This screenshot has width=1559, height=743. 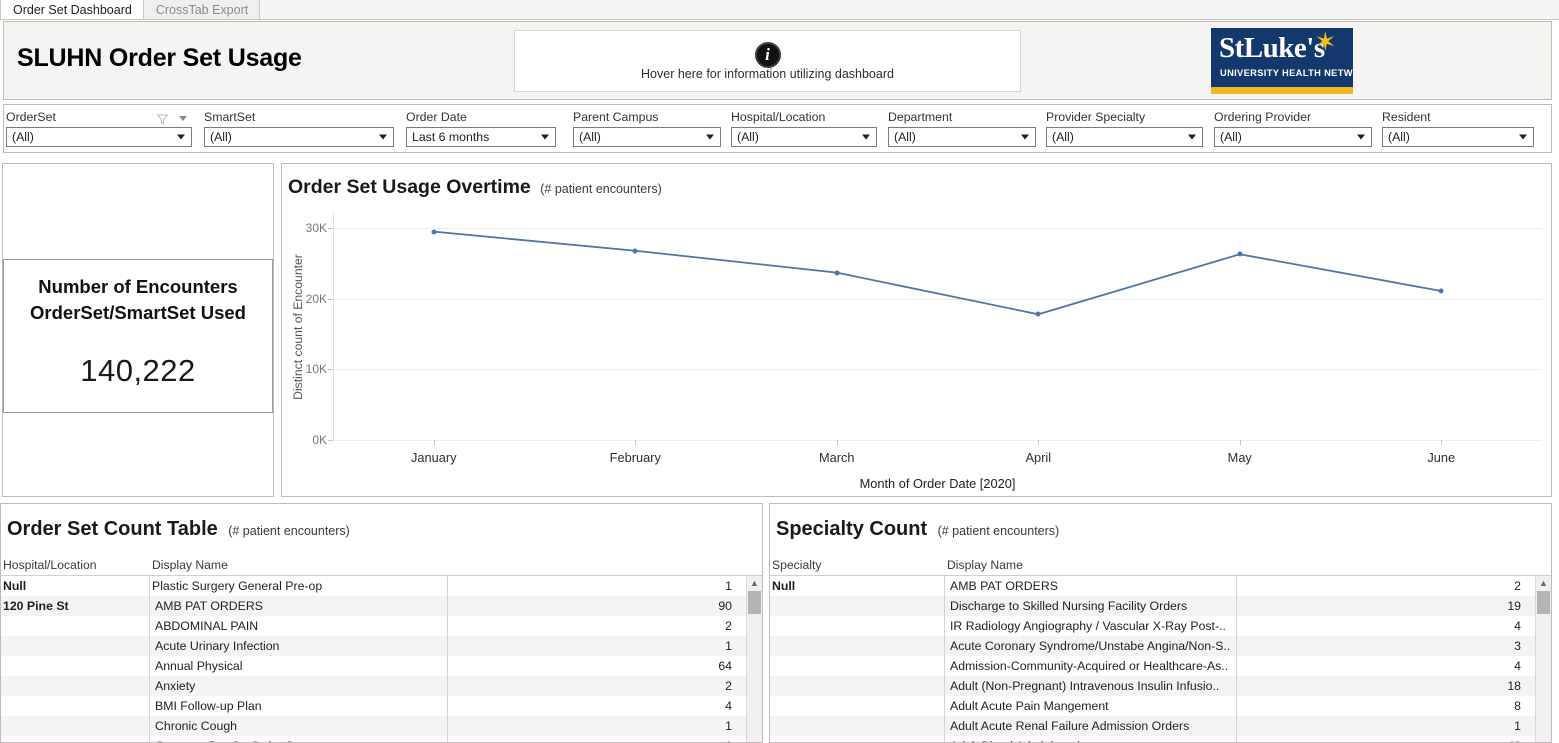 I want to click on tab-crosstab-export: CrossTab Export, so click(x=202, y=9).